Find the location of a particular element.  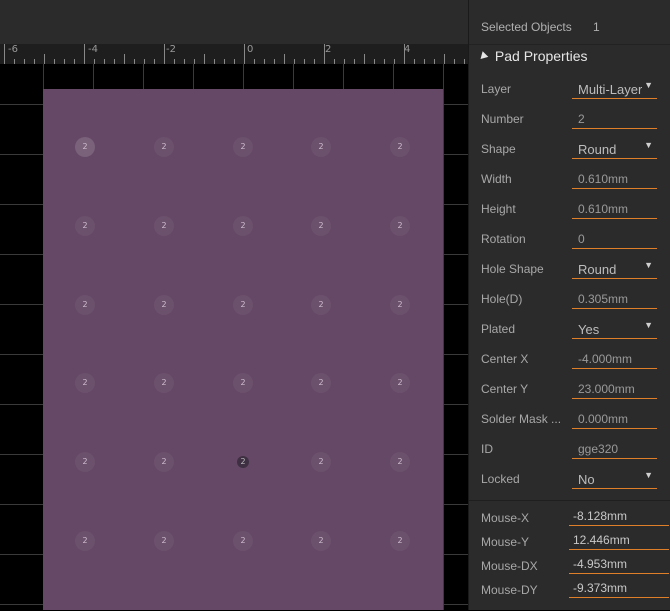

property-select: Multi-Layer ▼ is located at coordinates (614, 87).